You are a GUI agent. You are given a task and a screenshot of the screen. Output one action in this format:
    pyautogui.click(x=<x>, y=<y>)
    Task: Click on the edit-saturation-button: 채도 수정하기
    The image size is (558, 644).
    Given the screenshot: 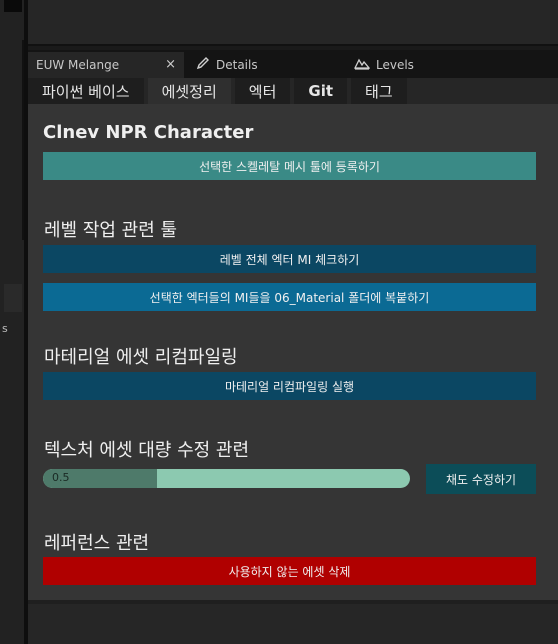 What is the action you would take?
    pyautogui.click(x=481, y=479)
    